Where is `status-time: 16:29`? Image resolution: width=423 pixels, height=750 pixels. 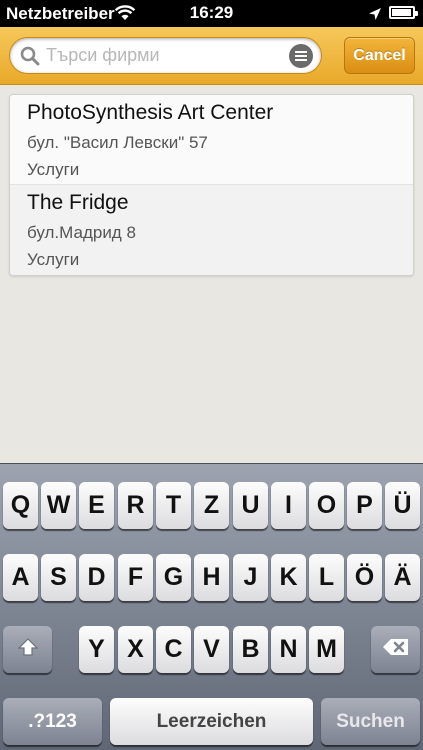 status-time: 16:29 is located at coordinates (211, 12).